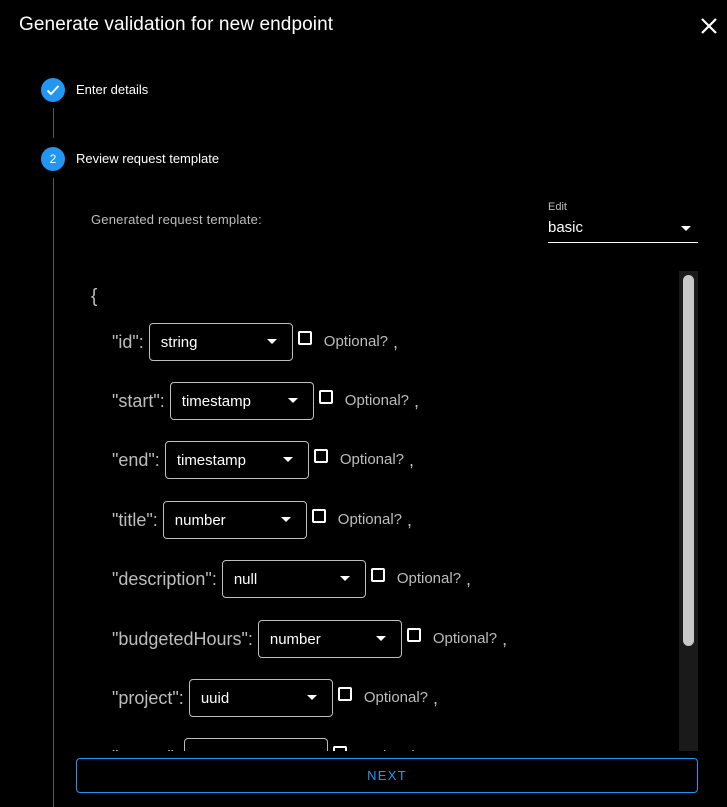  What do you see at coordinates (245, 579) in the screenshot?
I see `field-type-value: null` at bounding box center [245, 579].